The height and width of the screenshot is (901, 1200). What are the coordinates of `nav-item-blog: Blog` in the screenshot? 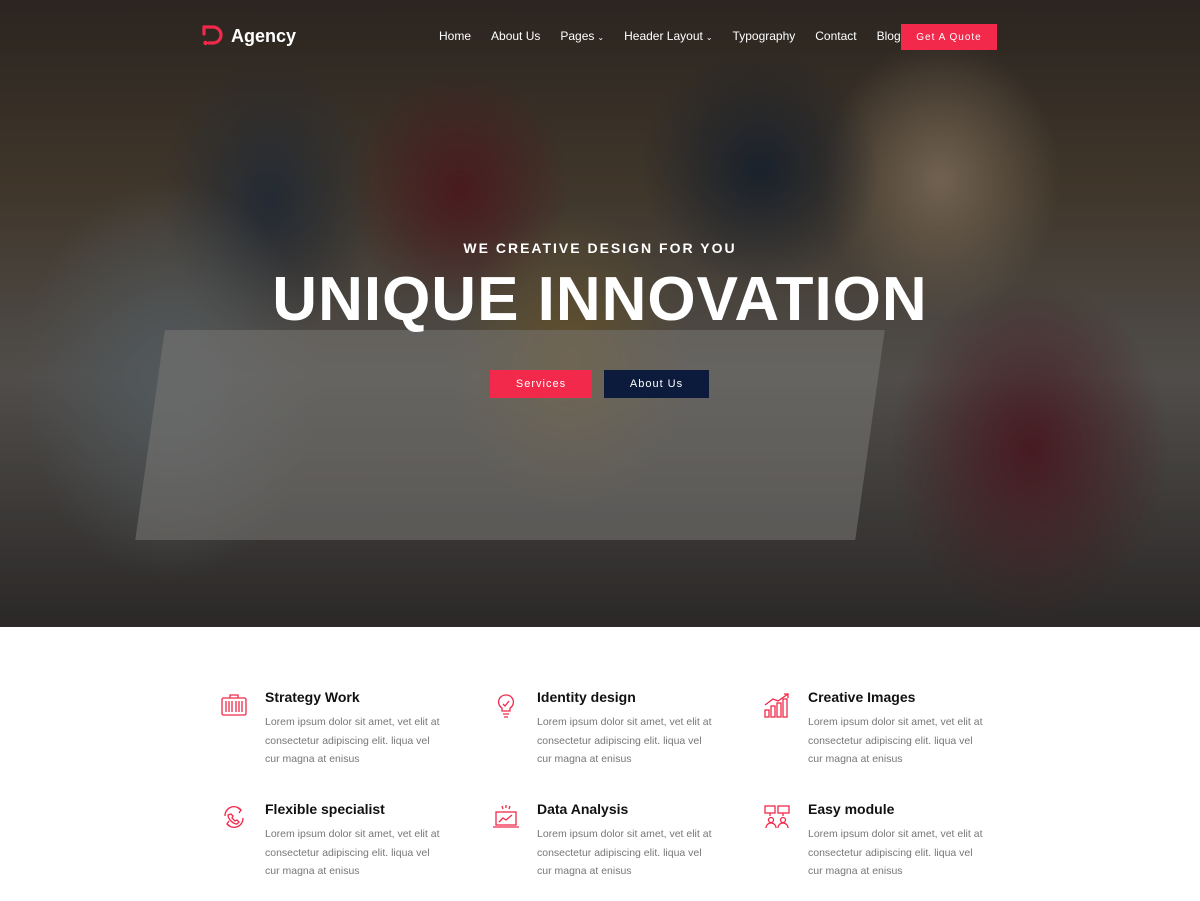 It's located at (889, 36).